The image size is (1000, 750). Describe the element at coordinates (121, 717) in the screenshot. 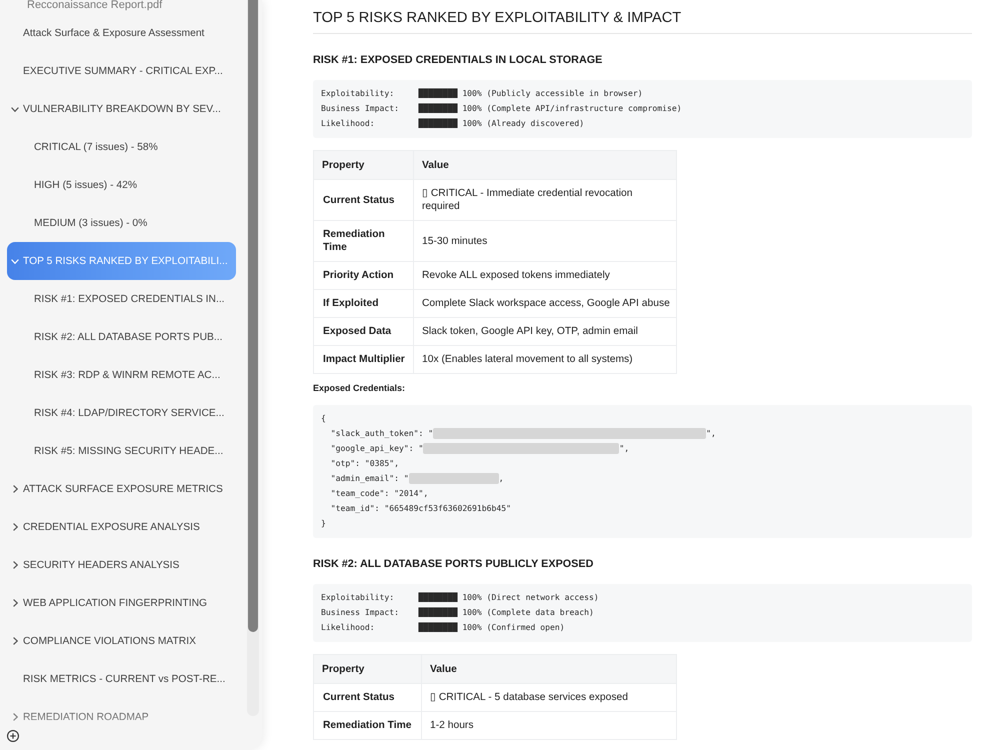

I see `tree-item: REMEDIATION ROADMAP` at that location.